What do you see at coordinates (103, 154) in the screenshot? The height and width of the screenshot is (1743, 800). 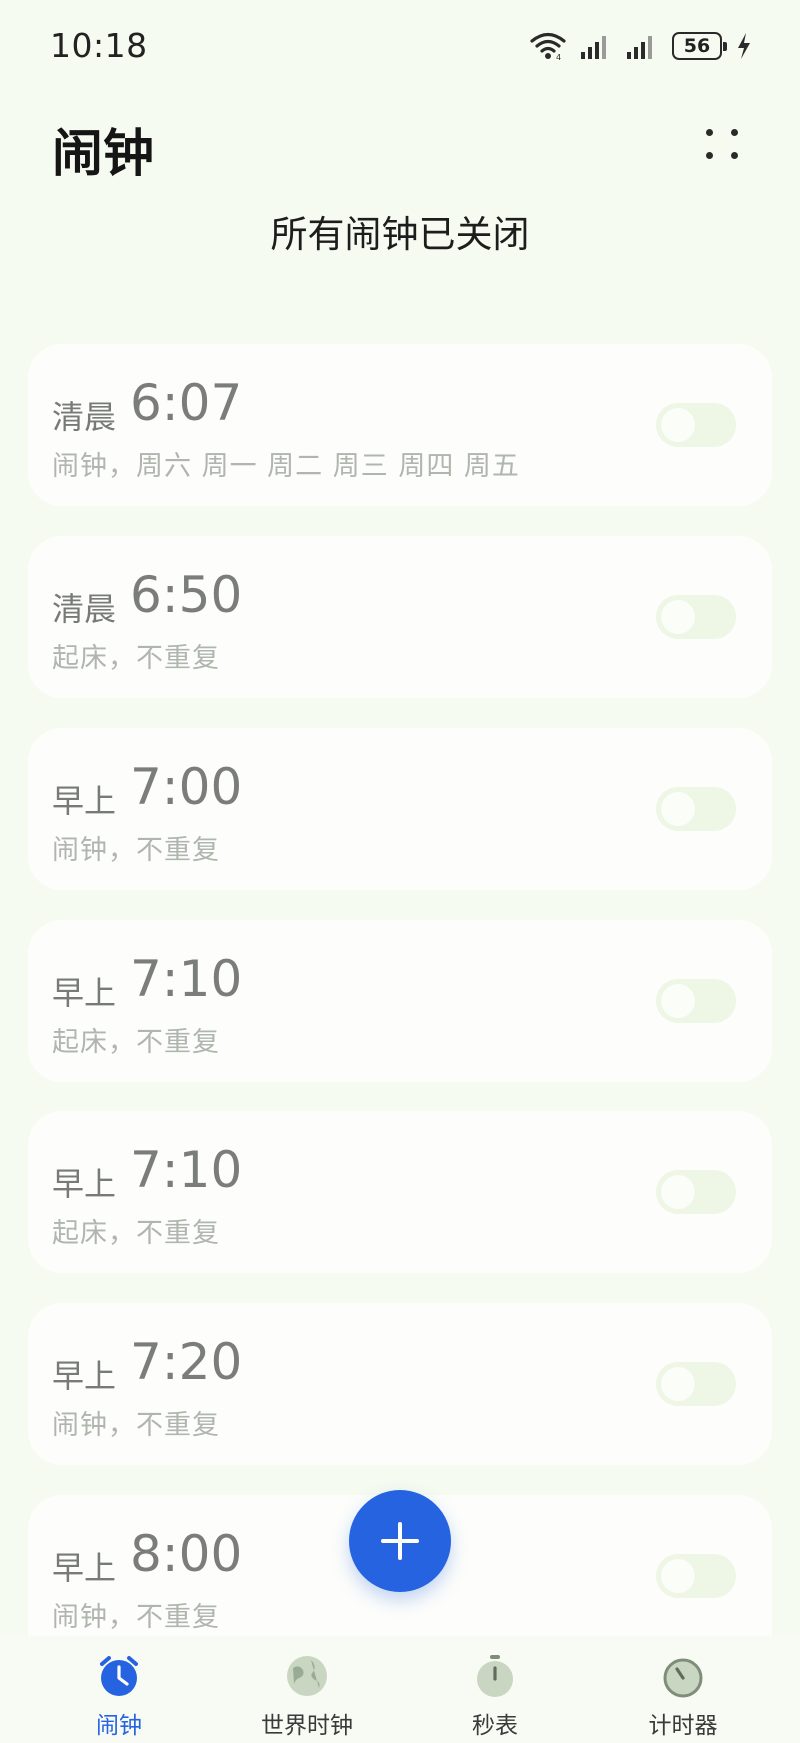 I see `page-title: 闹钟` at bounding box center [103, 154].